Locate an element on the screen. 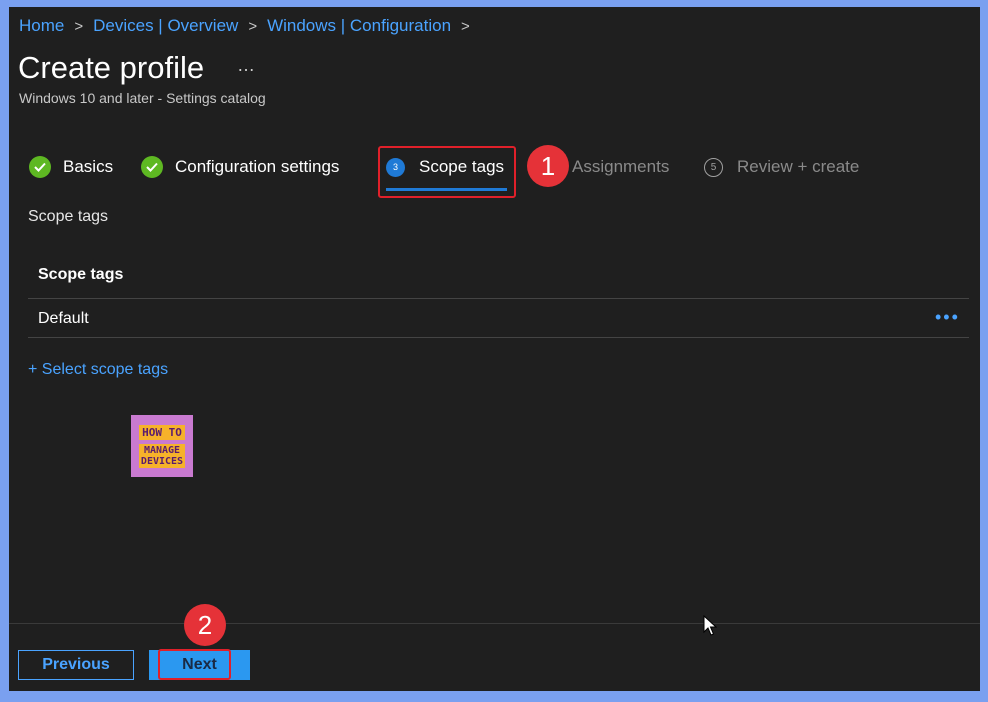  step-assignments: Assignments is located at coordinates (620, 167).